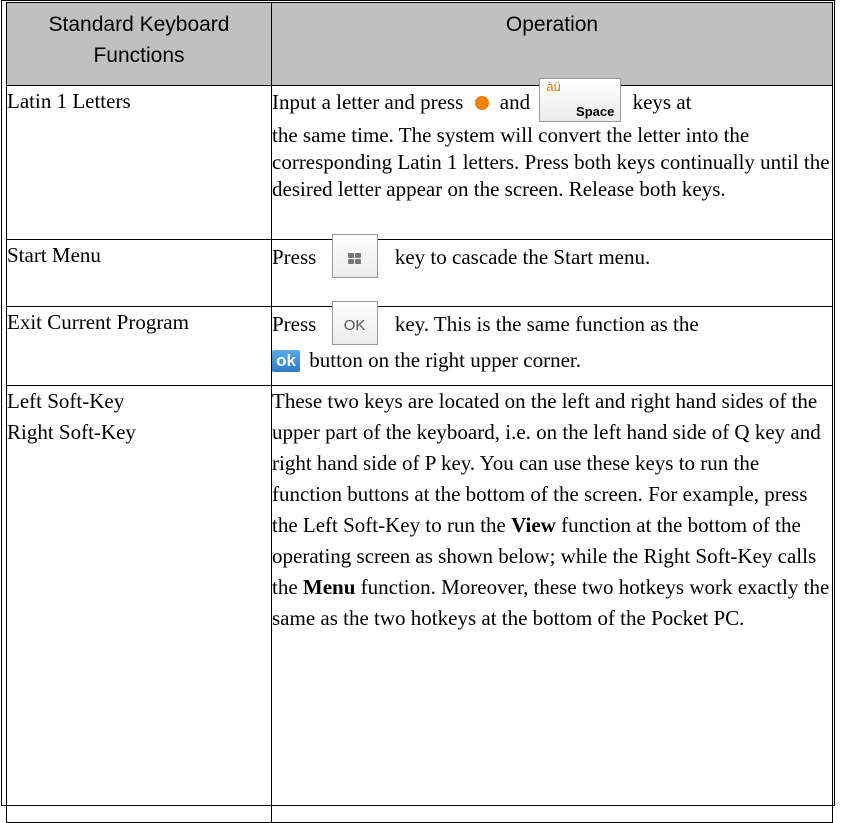 This screenshot has width=841, height=823. I want to click on operation-text: keys at, so click(662, 101).